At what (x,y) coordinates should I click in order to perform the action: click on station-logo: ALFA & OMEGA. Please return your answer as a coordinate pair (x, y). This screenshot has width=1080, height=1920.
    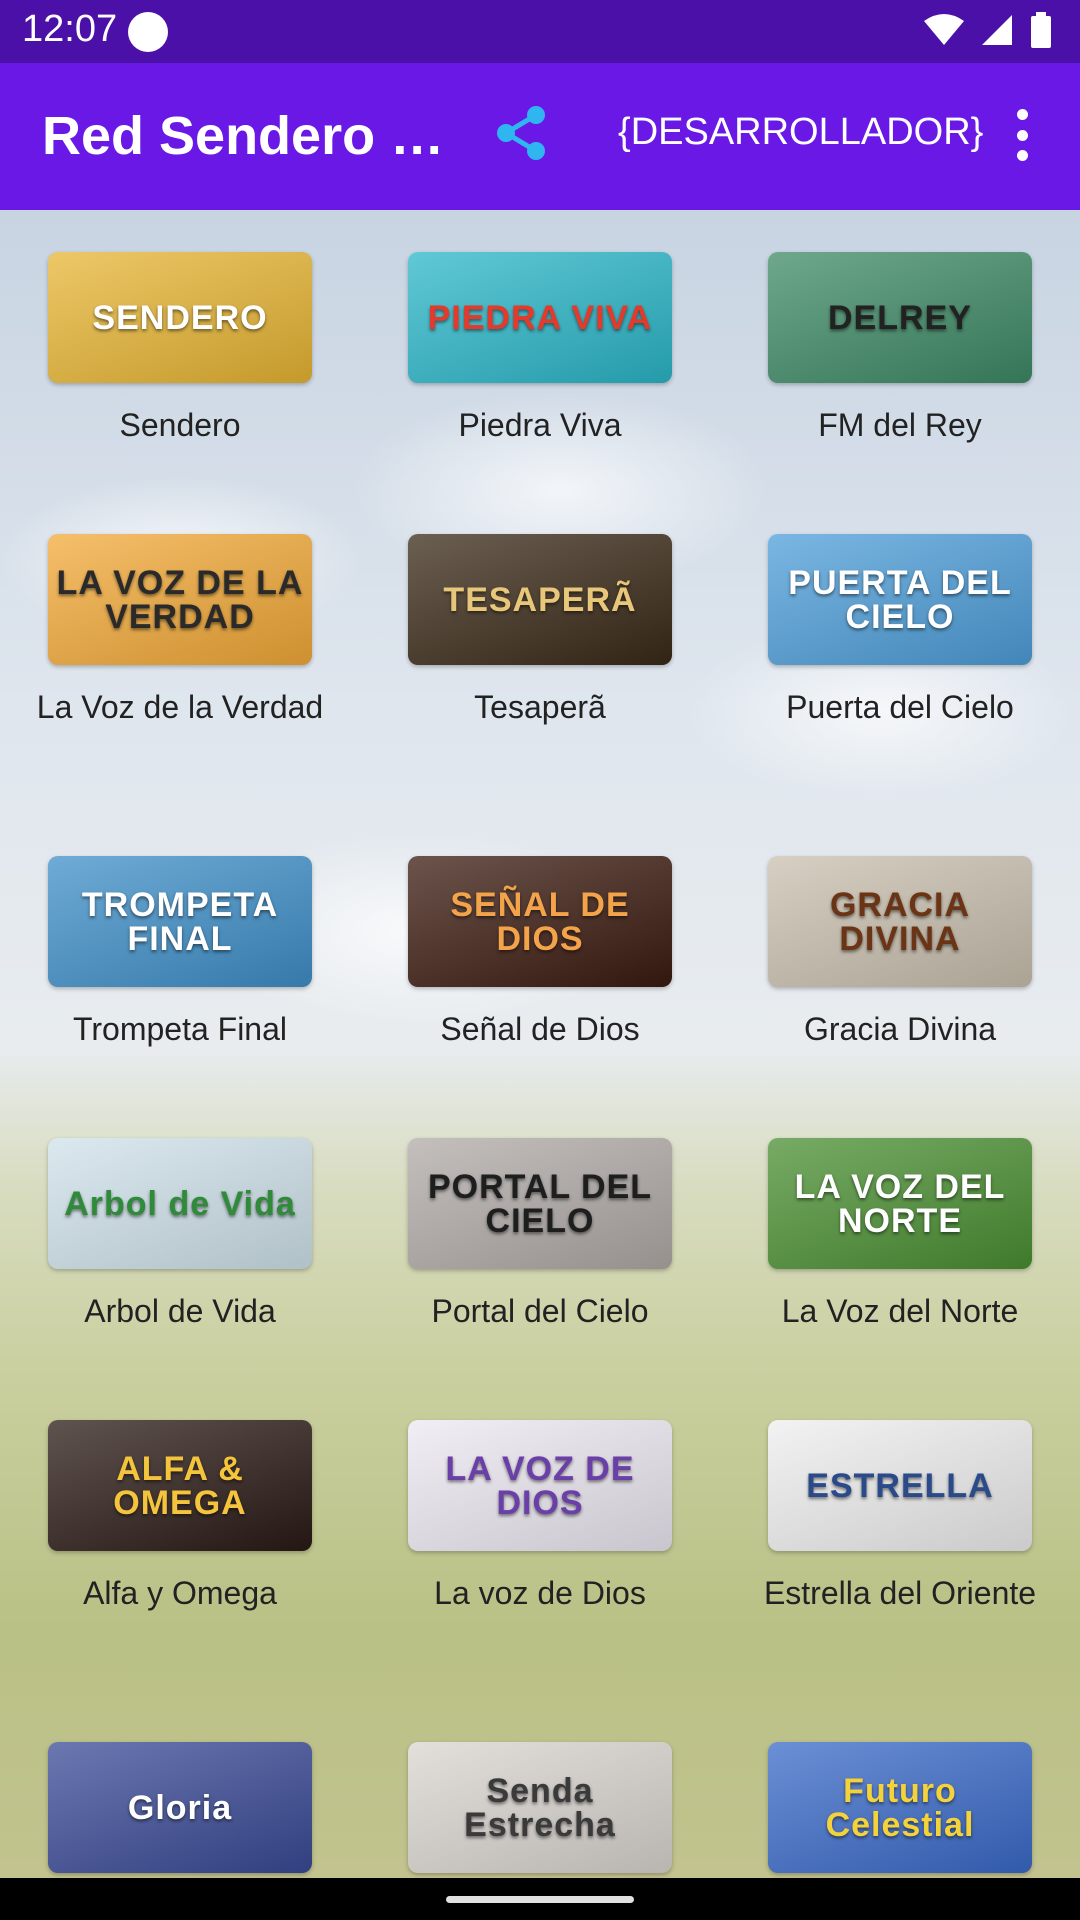
    Looking at the image, I should click on (180, 1485).